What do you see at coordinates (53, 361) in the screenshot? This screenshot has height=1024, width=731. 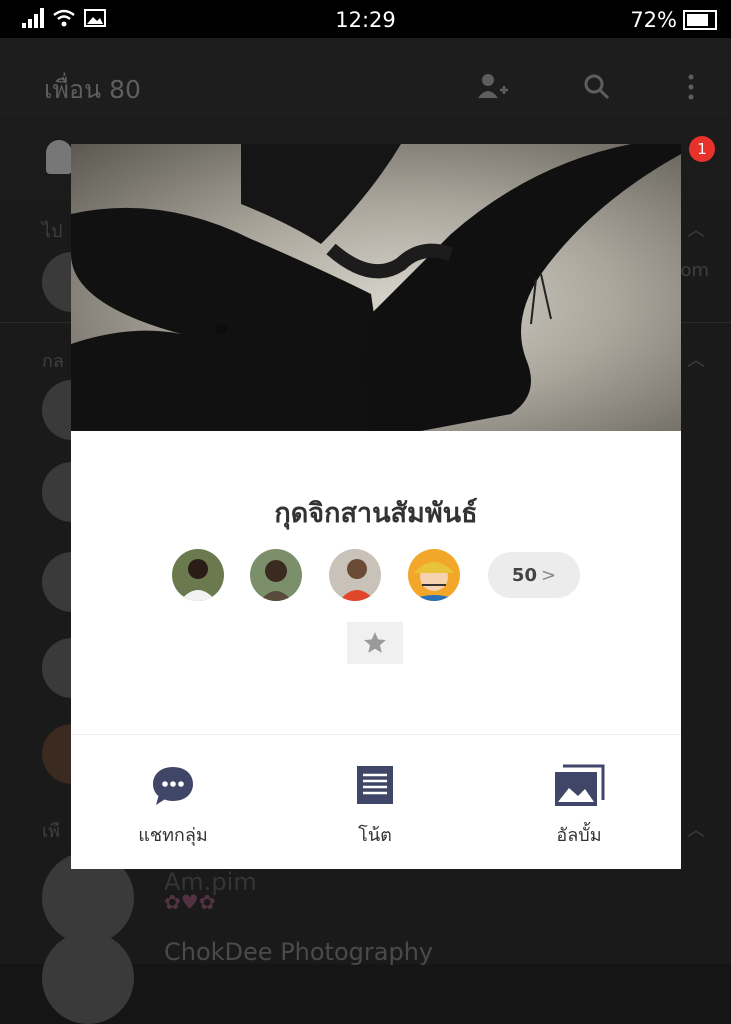 I see `section-header-groups: กล` at bounding box center [53, 361].